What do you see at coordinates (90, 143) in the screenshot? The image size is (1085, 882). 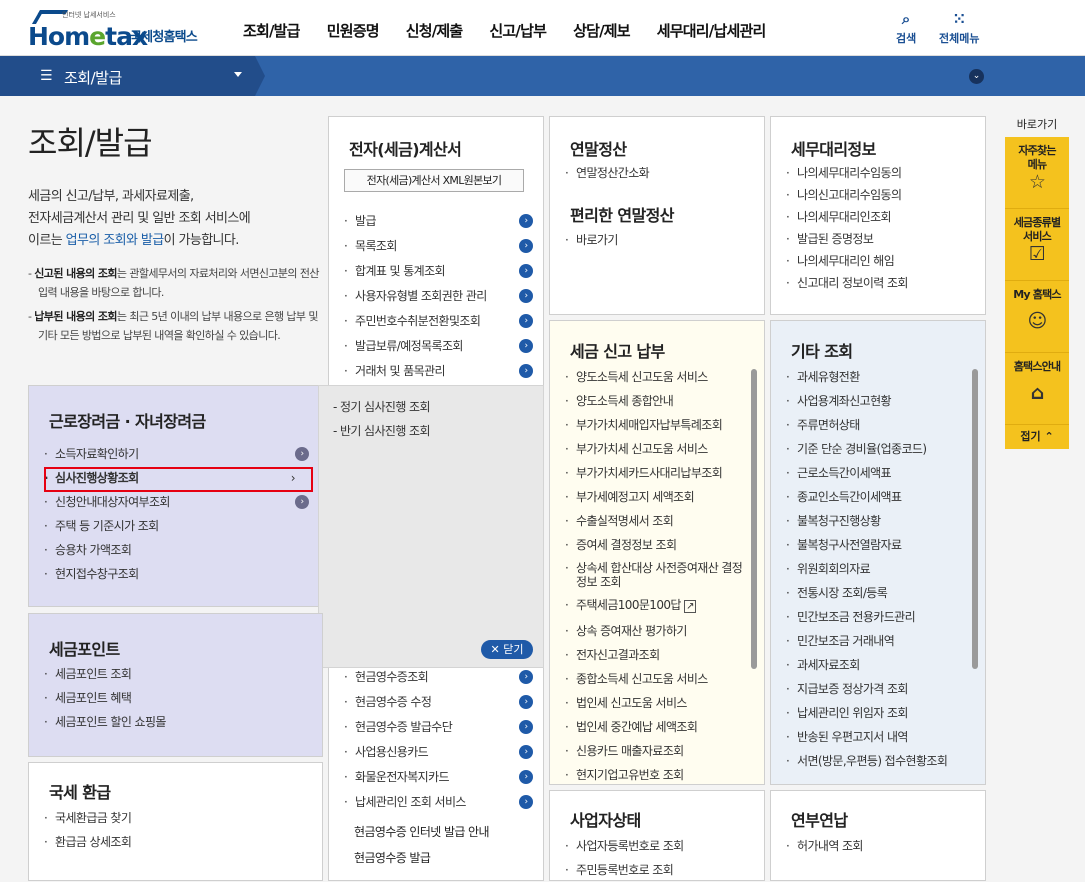 I see `page-title: 조회/발급` at bounding box center [90, 143].